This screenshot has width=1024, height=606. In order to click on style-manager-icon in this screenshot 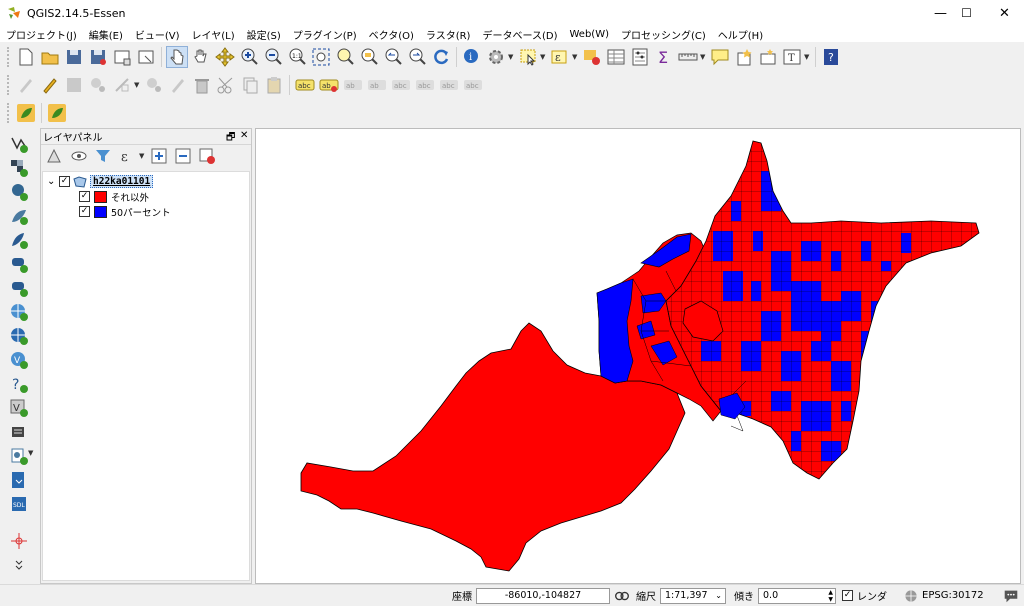, I will do `click(55, 156)`.